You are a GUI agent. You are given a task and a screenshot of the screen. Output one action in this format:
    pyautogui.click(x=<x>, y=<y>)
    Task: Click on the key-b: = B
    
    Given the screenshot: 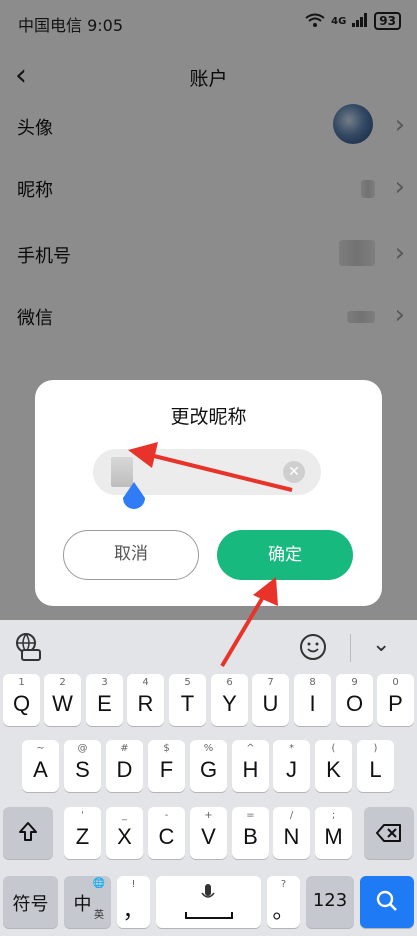 What is the action you would take?
    pyautogui.click(x=250, y=833)
    